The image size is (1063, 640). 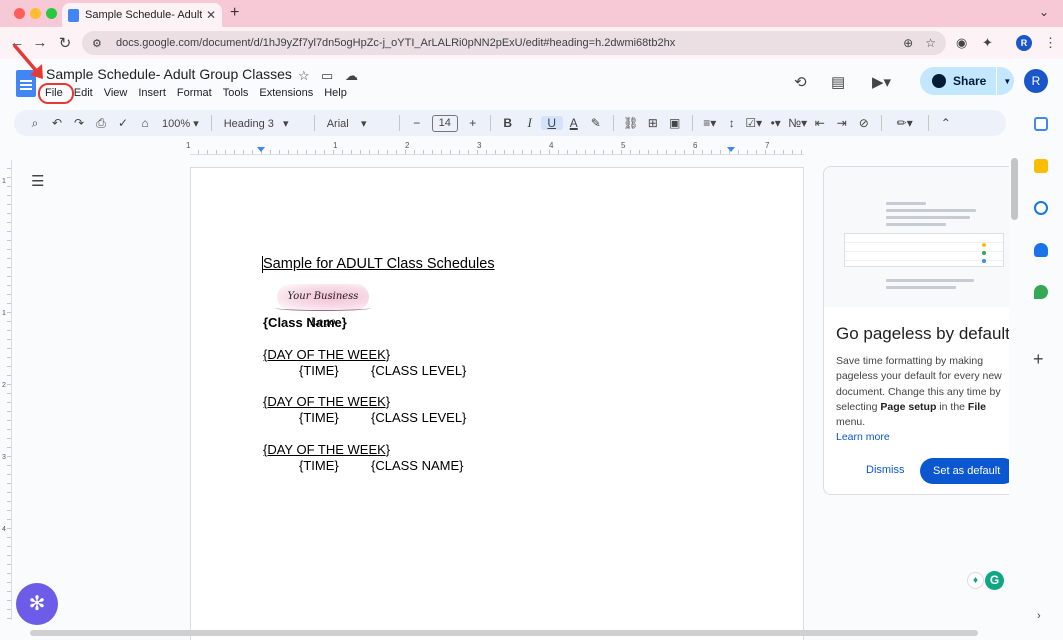 What do you see at coordinates (574, 123) in the screenshot?
I see `text-color-button: A` at bounding box center [574, 123].